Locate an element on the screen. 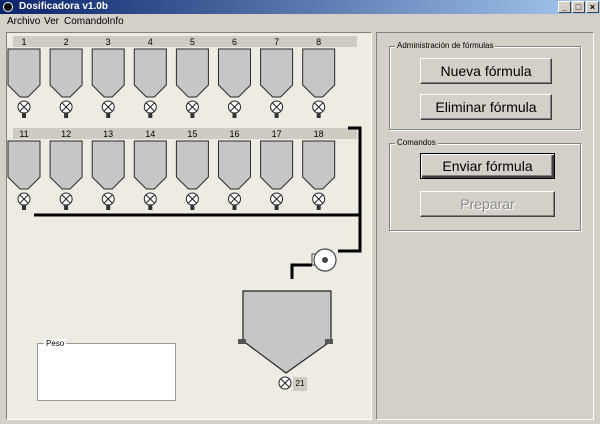 The height and width of the screenshot is (424, 600). mixer-label: 21 is located at coordinates (300, 384).